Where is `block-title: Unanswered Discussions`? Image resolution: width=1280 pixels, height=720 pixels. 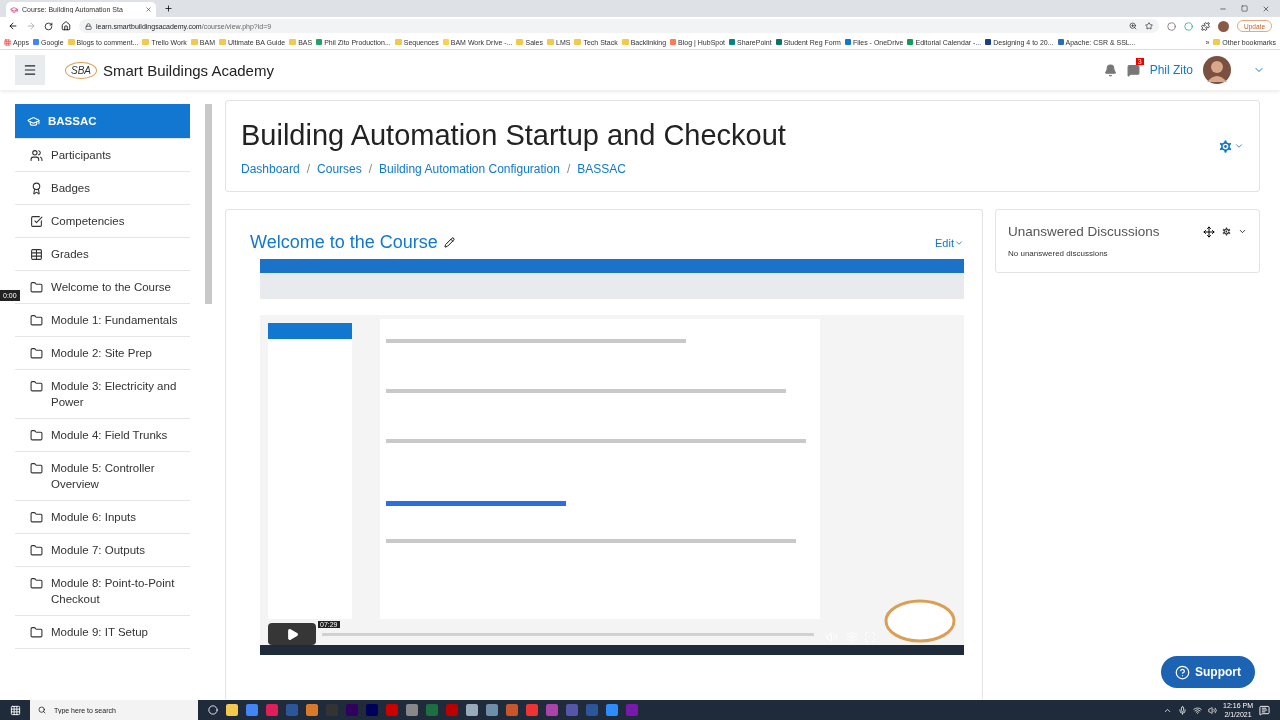
block-title: Unanswered Discussions is located at coordinates (1084, 231).